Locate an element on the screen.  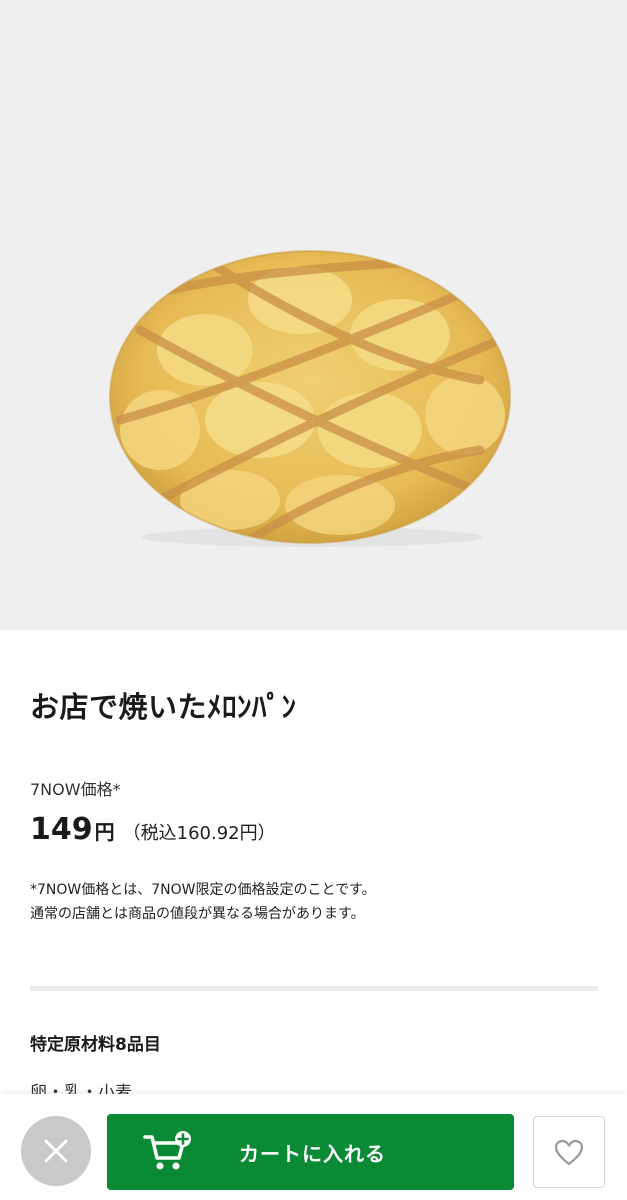
close-icon is located at coordinates (56, 1151).